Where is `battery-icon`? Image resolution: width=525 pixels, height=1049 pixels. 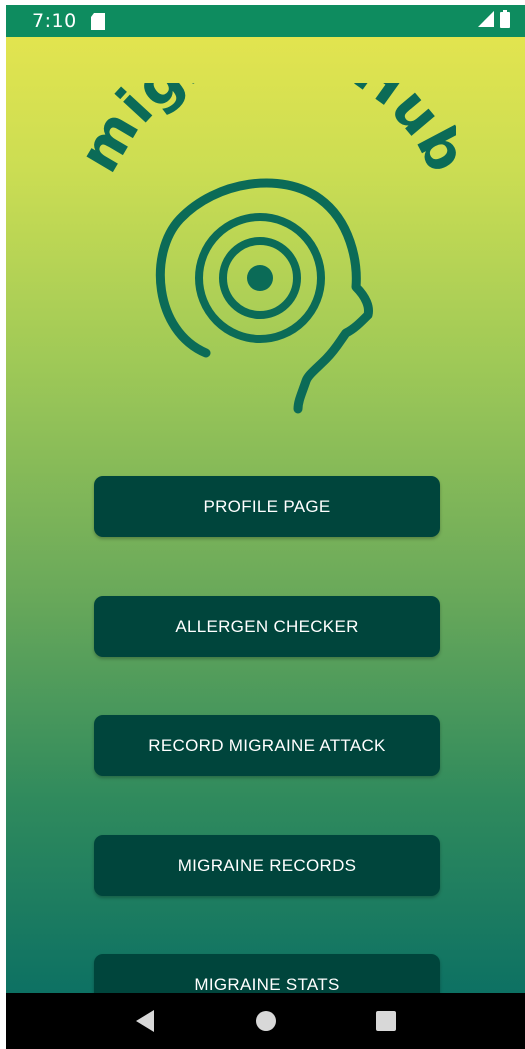 battery-icon is located at coordinates (505, 21).